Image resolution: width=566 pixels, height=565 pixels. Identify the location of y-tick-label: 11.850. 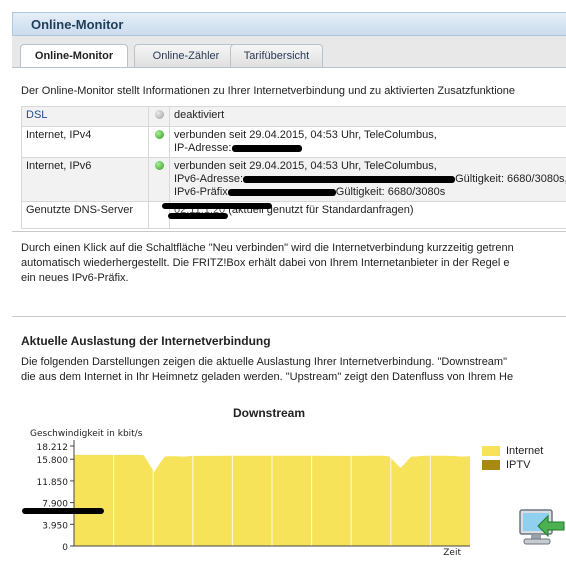
(53, 483).